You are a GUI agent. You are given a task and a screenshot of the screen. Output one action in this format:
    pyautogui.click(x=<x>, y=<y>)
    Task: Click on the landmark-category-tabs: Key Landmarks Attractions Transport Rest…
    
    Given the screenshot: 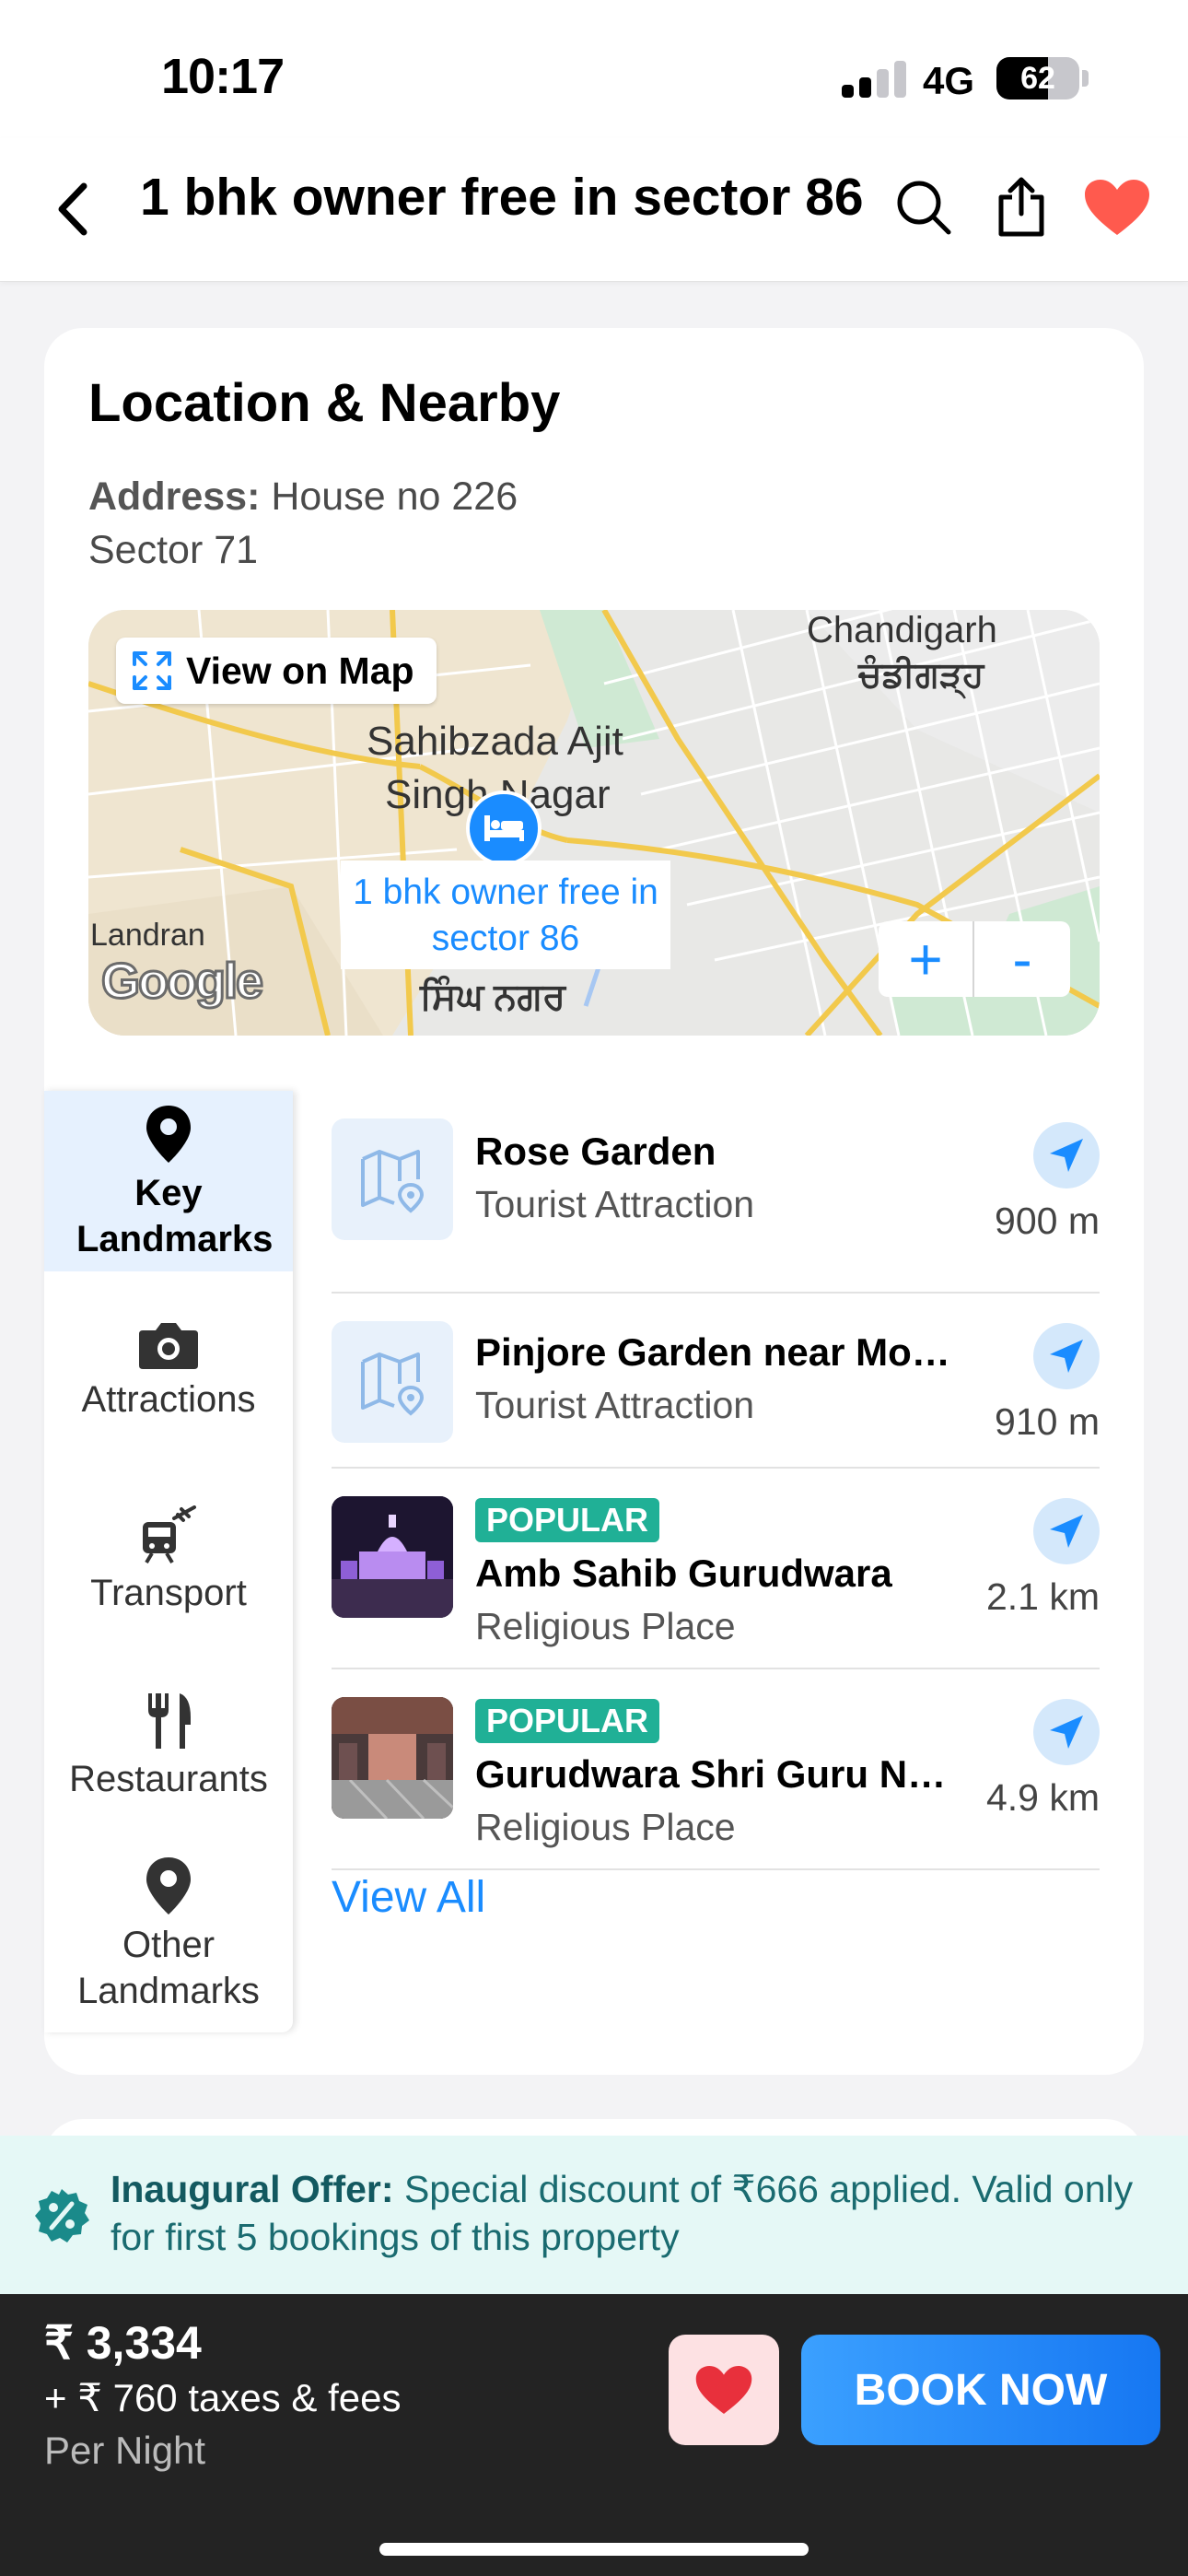 What is the action you would take?
    pyautogui.click(x=168, y=1561)
    